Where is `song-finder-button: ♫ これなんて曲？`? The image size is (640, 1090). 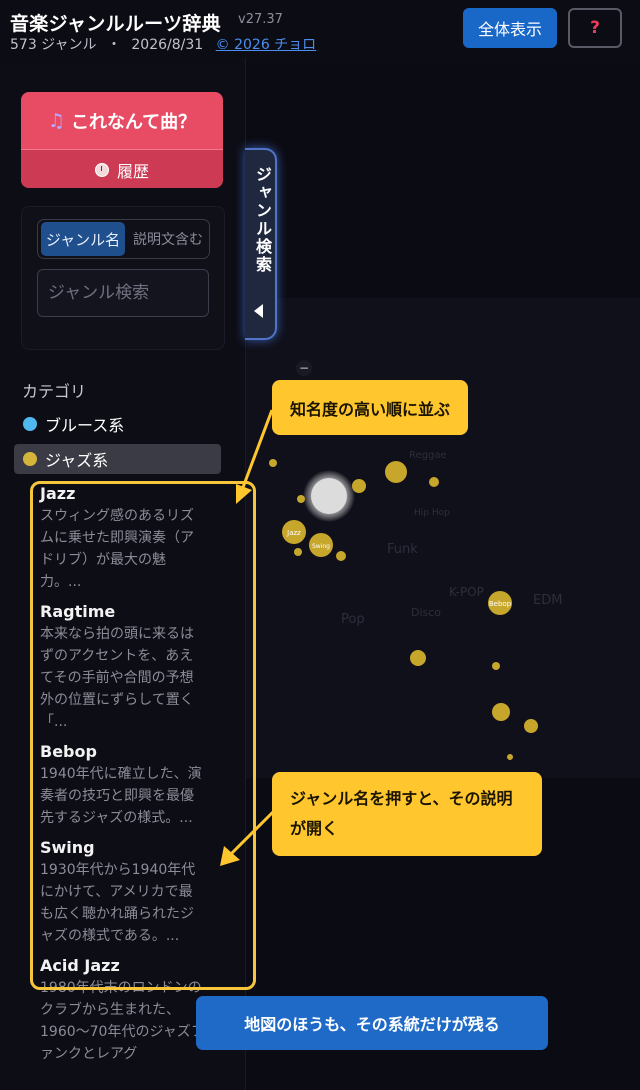 song-finder-button: ♫ これなんて曲？ is located at coordinates (122, 120).